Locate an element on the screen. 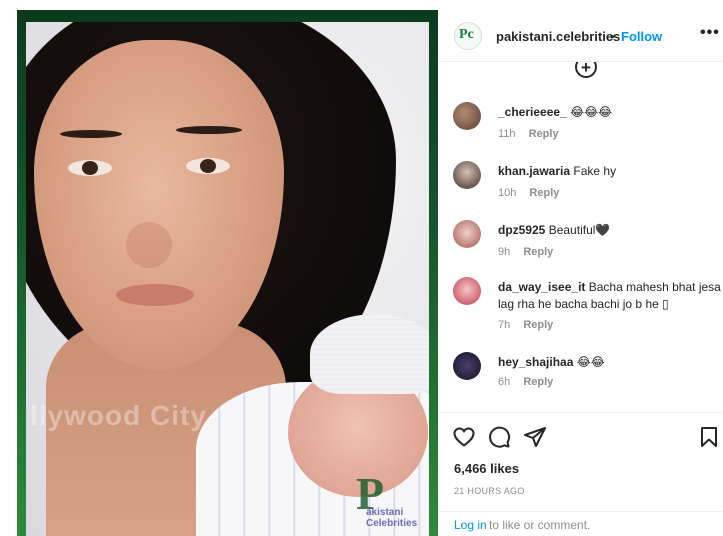 This screenshot has width=723, height=536. plus-circle-icon: + is located at coordinates (586, 70).